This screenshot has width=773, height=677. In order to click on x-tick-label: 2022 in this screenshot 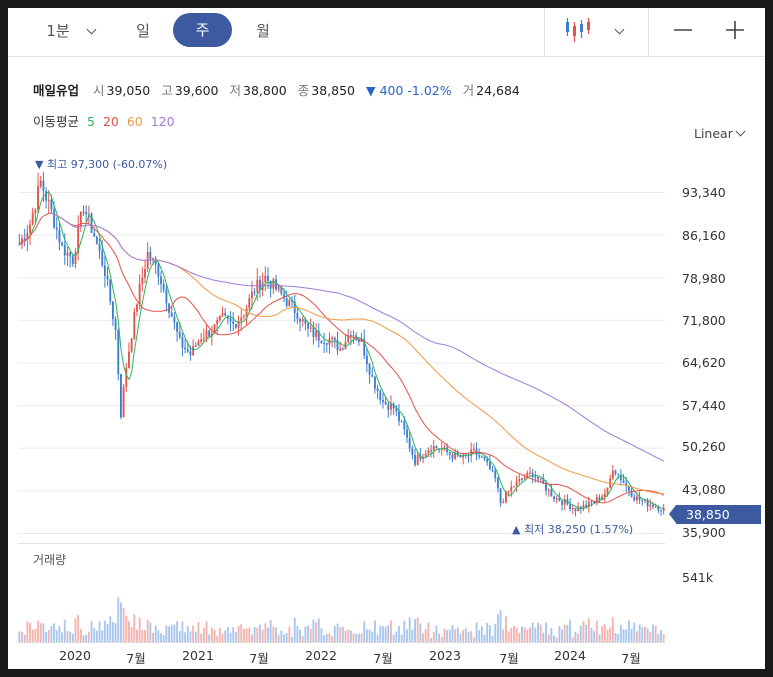, I will do `click(321, 655)`.